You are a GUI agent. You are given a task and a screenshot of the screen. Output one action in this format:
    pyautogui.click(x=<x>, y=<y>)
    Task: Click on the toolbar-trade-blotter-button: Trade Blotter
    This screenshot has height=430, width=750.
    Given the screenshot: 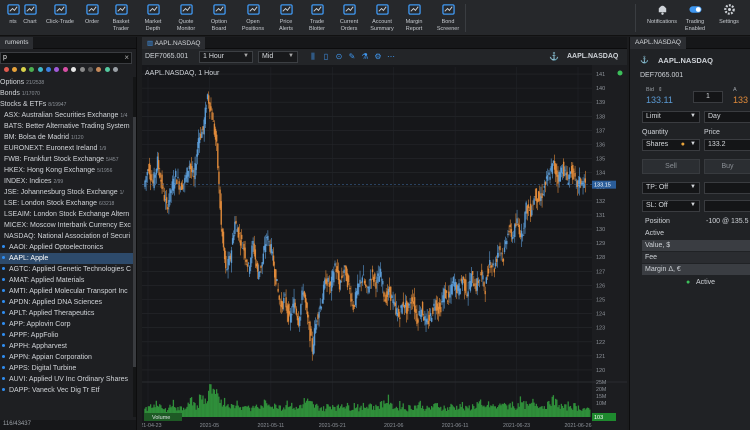 What is the action you would take?
    pyautogui.click(x=317, y=18)
    